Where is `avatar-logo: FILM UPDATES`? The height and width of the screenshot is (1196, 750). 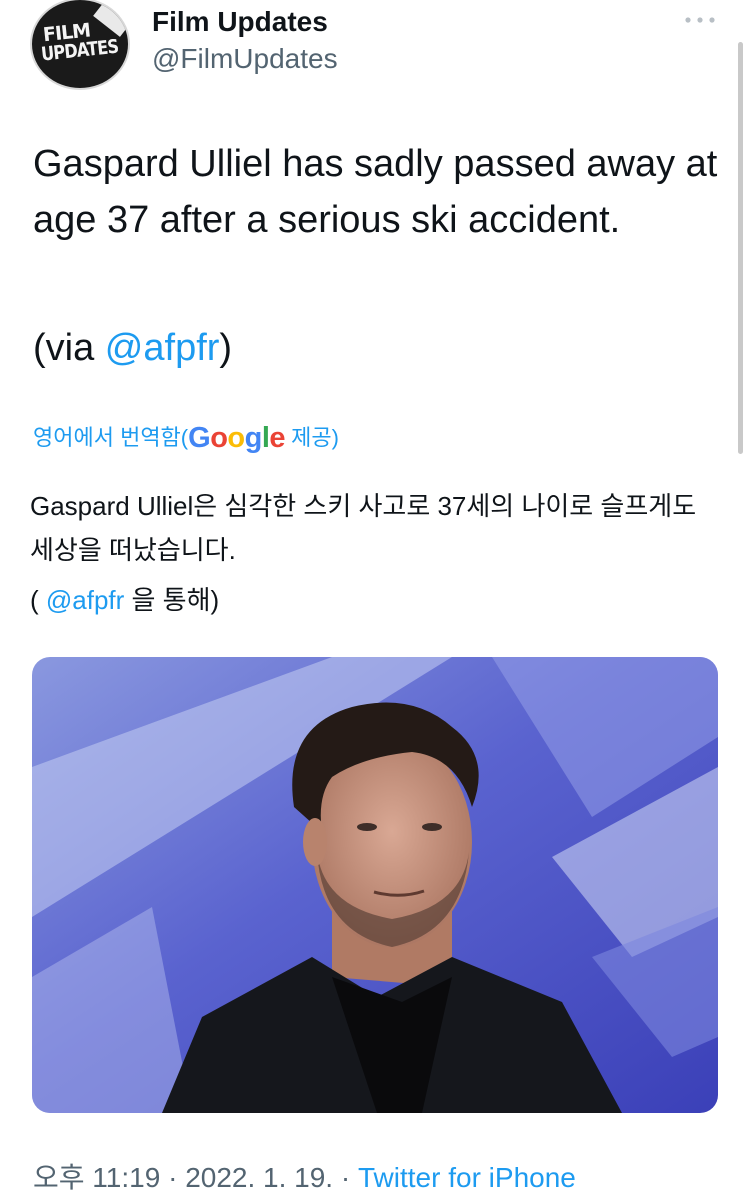 avatar-logo: FILM UPDATES is located at coordinates (83, 41).